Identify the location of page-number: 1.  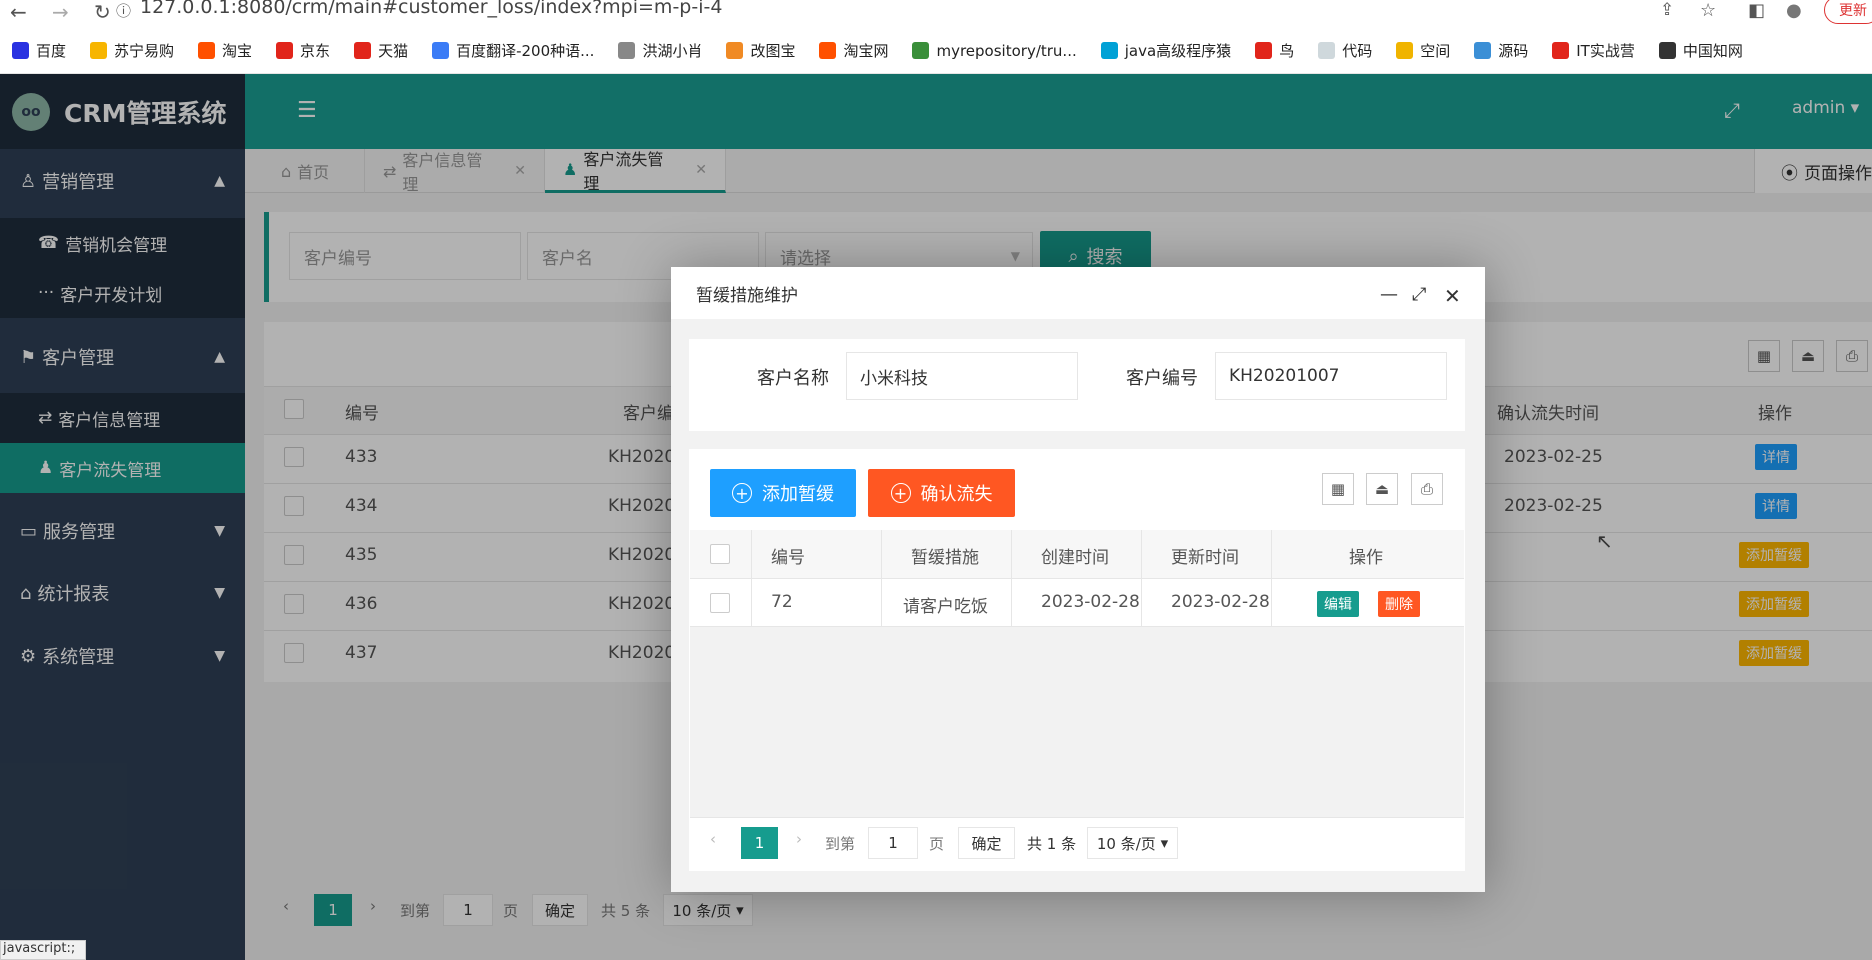
(759, 843).